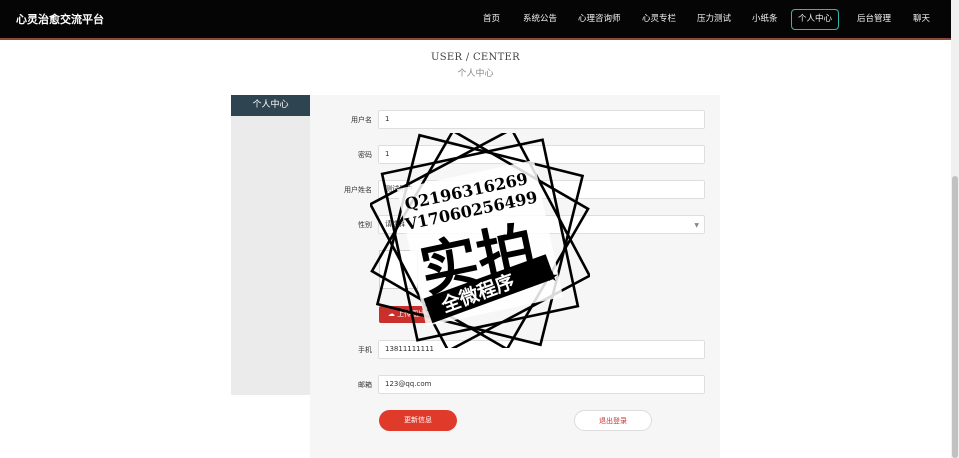 The width and height of the screenshot is (959, 458). What do you see at coordinates (491, 19) in the screenshot?
I see `nav-home: 首页` at bounding box center [491, 19].